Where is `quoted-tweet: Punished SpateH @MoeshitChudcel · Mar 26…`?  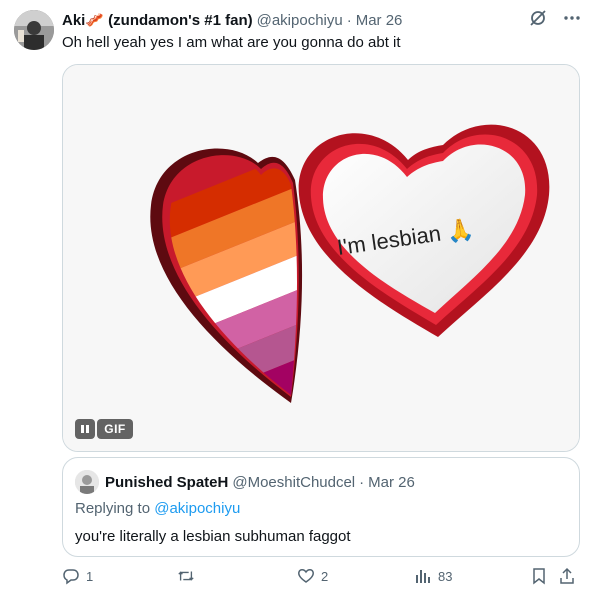
quoted-tweet: Punished SpateH @MoeshitChudcel · Mar 26… is located at coordinates (321, 507).